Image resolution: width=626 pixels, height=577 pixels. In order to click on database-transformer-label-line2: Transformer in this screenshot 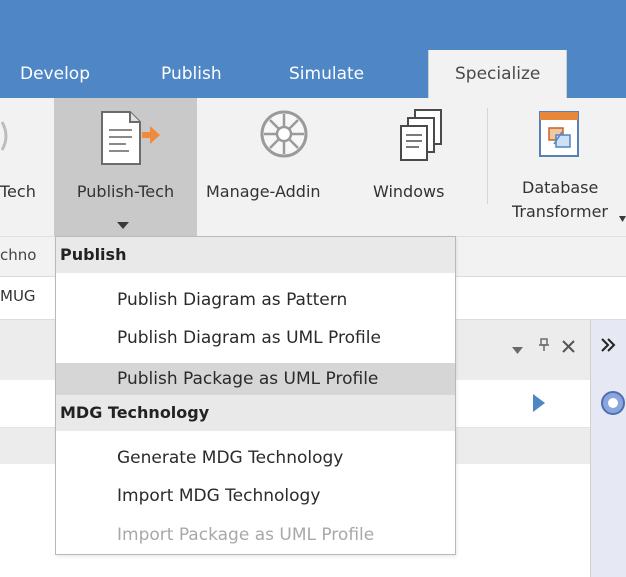, I will do `click(560, 211)`.